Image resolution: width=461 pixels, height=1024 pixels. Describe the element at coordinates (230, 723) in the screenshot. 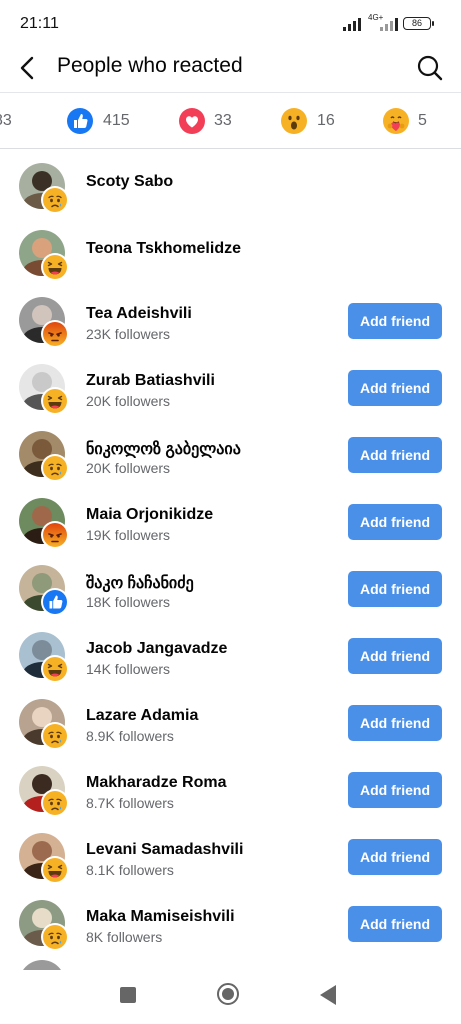

I see `list-item: Lazare Adamia 8.9K followers Add friend` at that location.